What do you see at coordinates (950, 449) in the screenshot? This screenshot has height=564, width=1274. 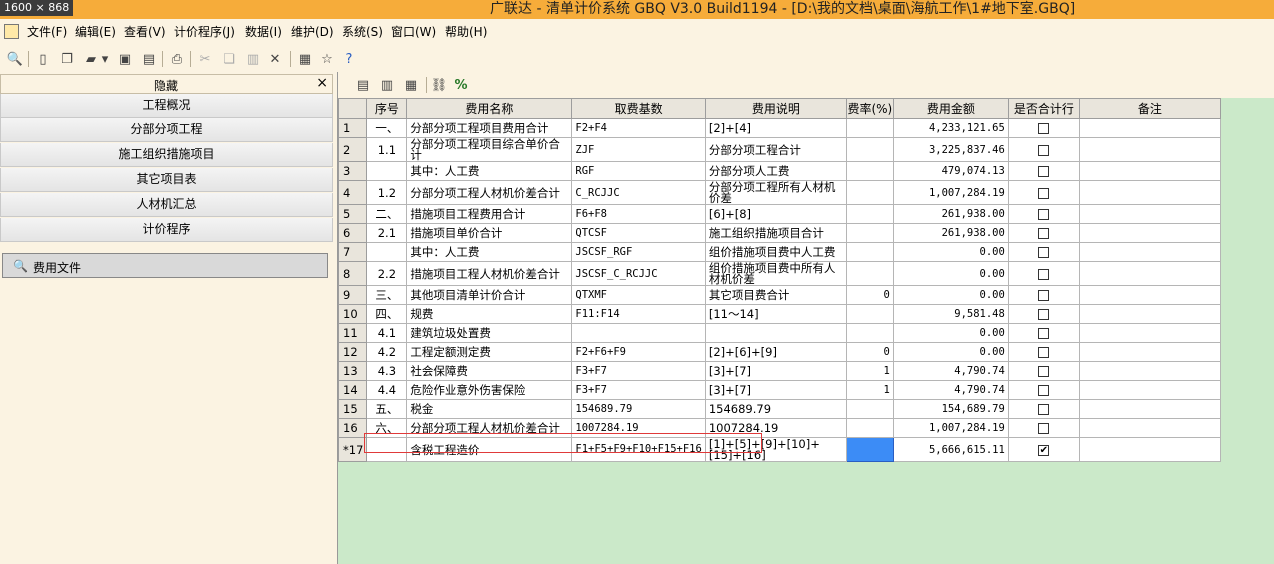 I see `amount-cell: 5,666,615.11` at bounding box center [950, 449].